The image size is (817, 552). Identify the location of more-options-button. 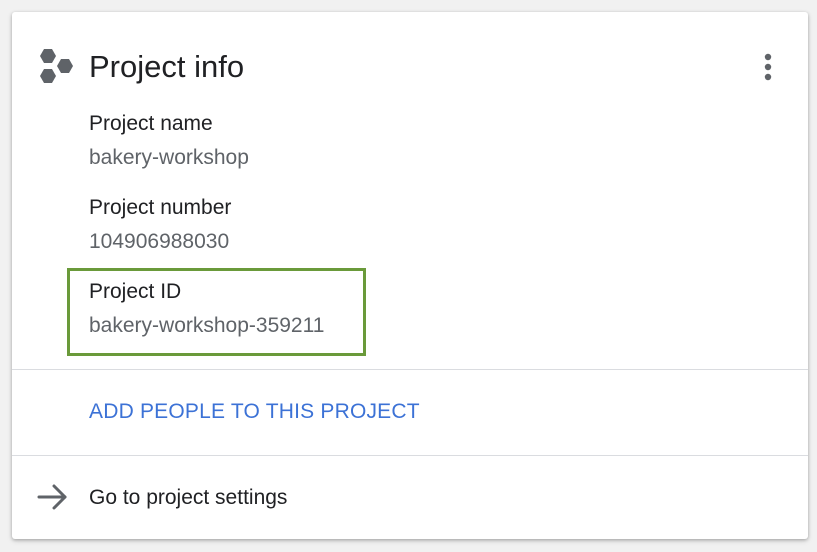
(768, 69).